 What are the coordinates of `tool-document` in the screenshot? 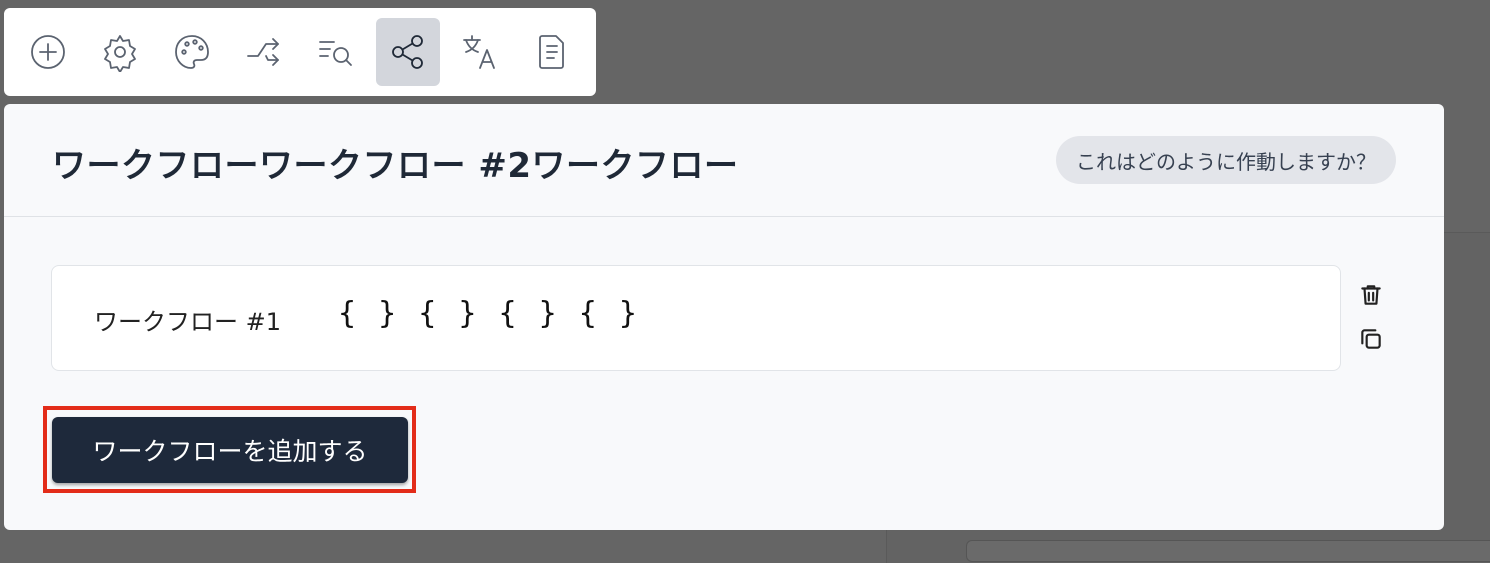 It's located at (552, 52).